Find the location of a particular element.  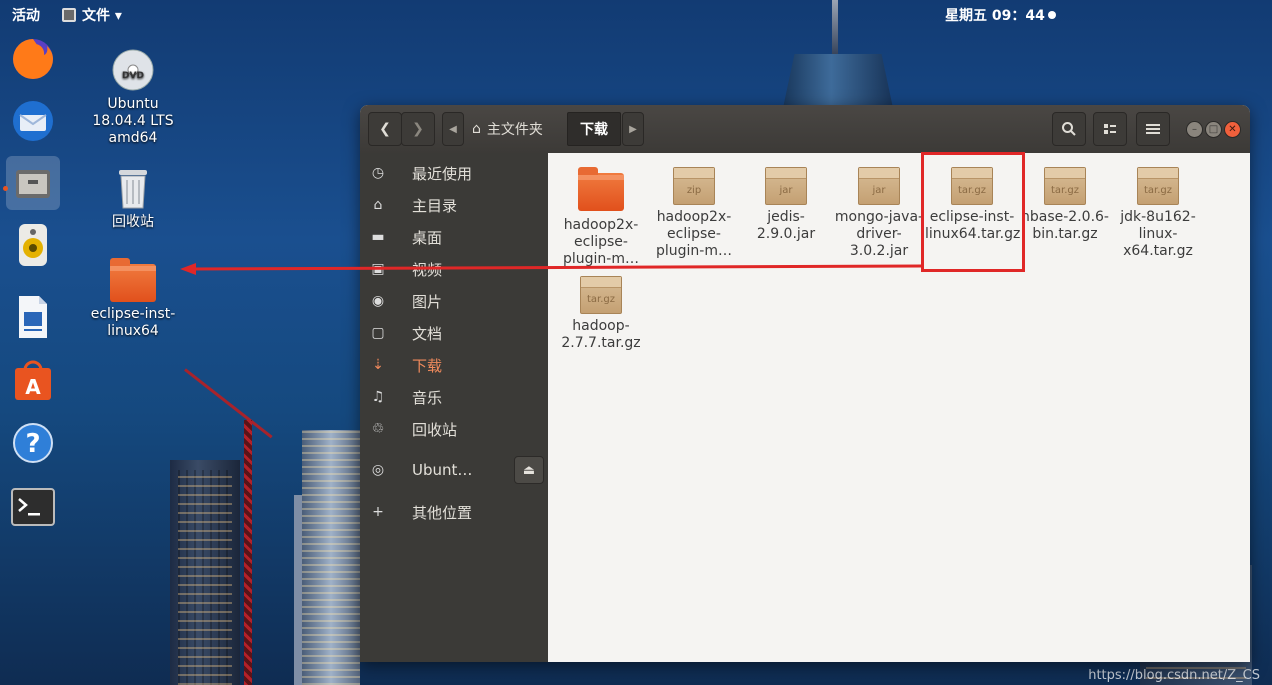

breadcrumb-home: ⌂ 主文件夹 is located at coordinates (507, 129).